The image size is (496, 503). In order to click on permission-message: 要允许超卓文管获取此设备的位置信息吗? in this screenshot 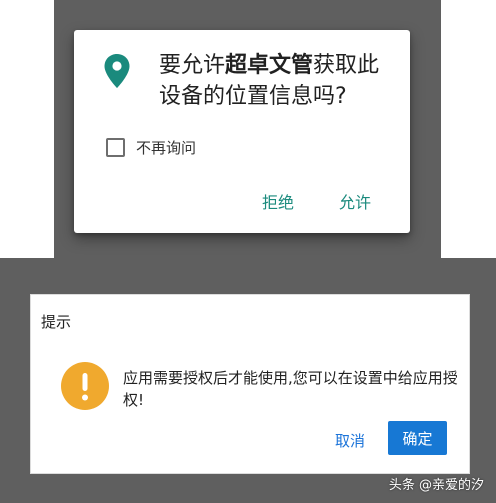, I will do `click(279, 81)`.